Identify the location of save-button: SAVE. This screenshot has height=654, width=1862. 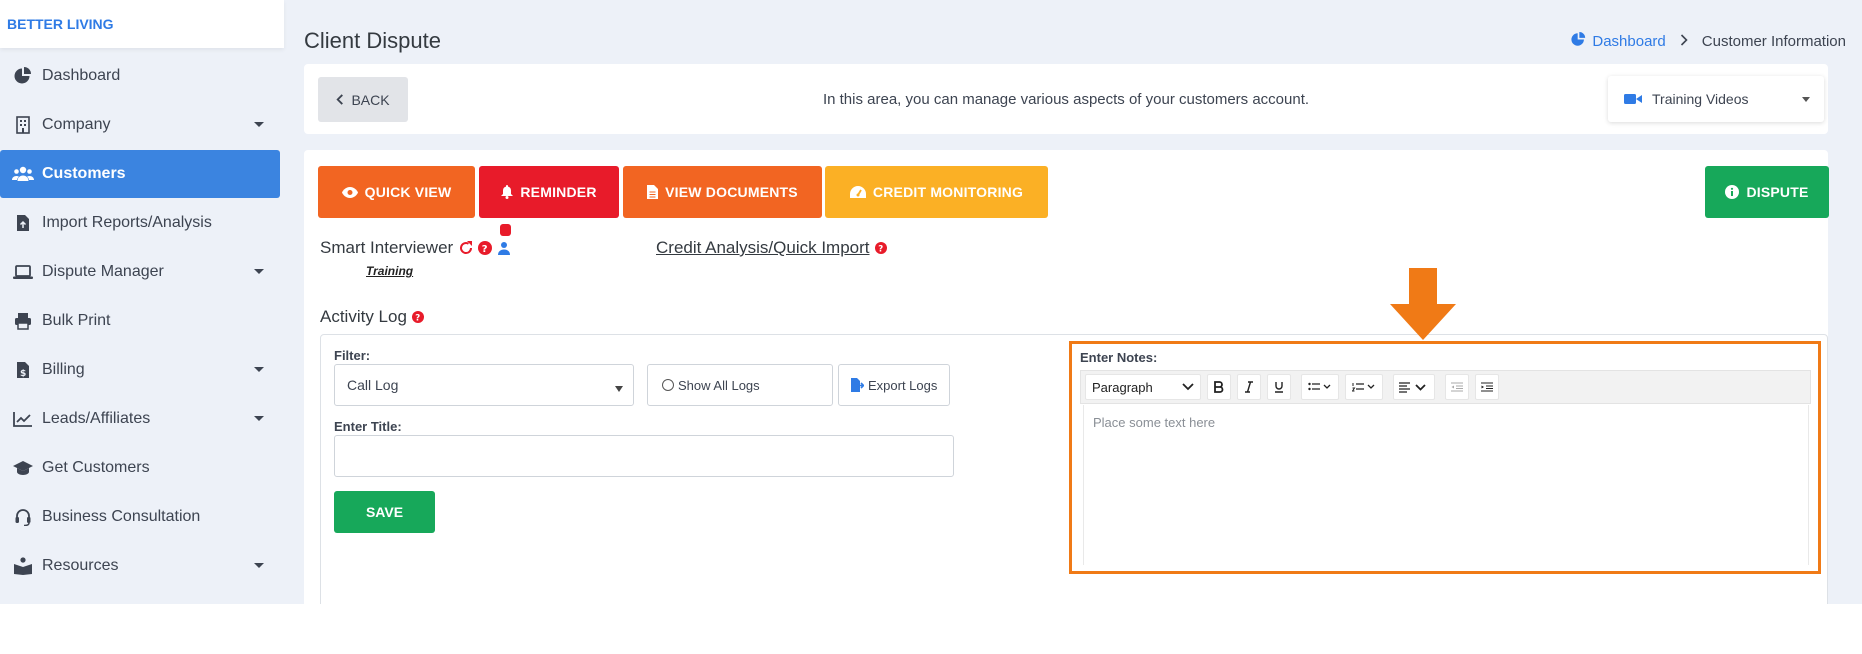
(384, 512).